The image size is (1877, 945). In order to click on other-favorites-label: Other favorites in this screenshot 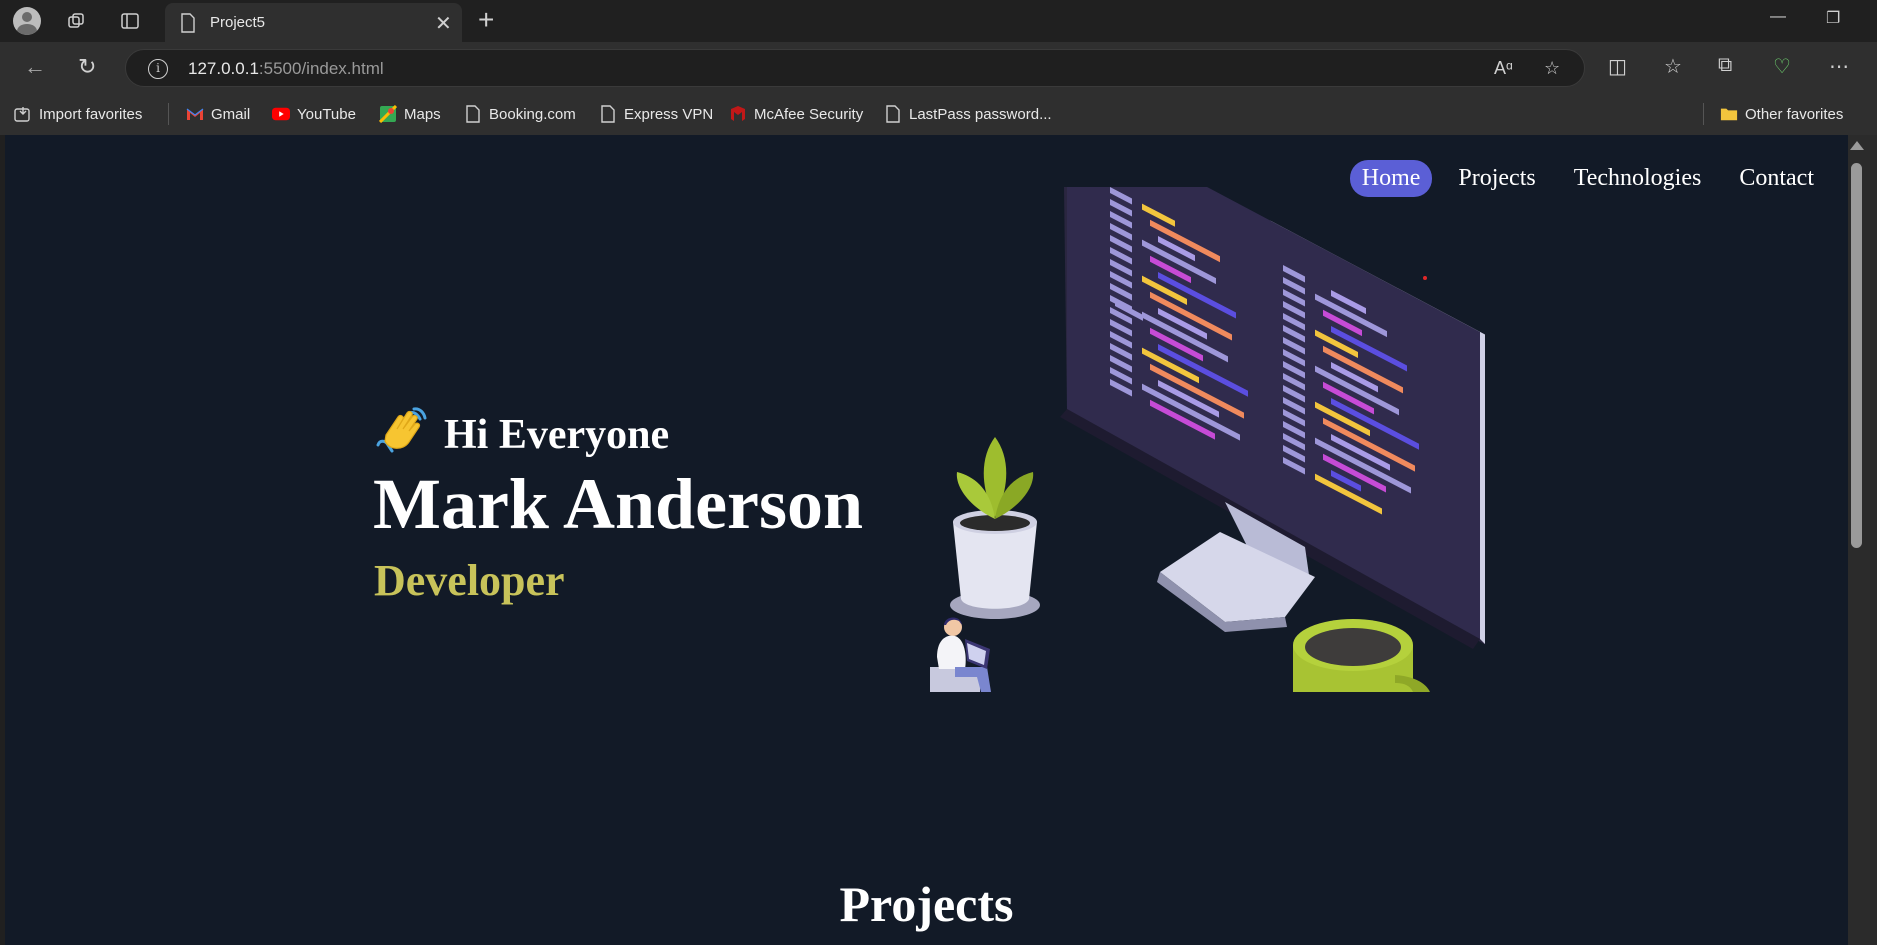, I will do `click(1794, 114)`.